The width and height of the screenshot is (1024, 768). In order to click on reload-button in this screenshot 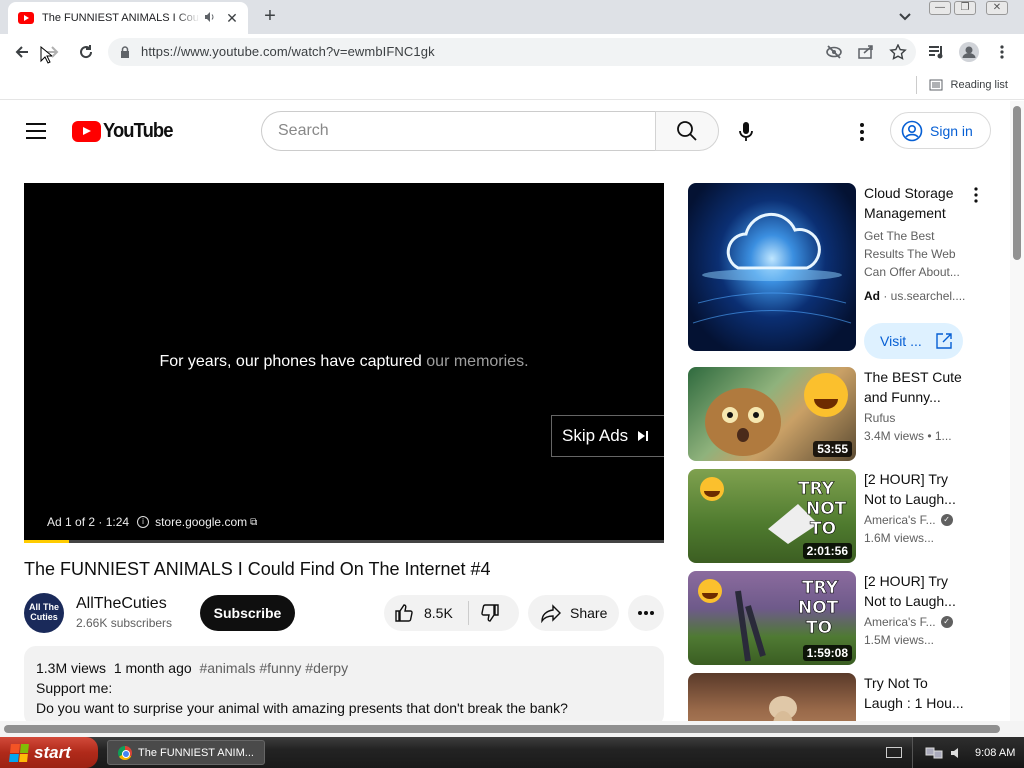, I will do `click(86, 52)`.